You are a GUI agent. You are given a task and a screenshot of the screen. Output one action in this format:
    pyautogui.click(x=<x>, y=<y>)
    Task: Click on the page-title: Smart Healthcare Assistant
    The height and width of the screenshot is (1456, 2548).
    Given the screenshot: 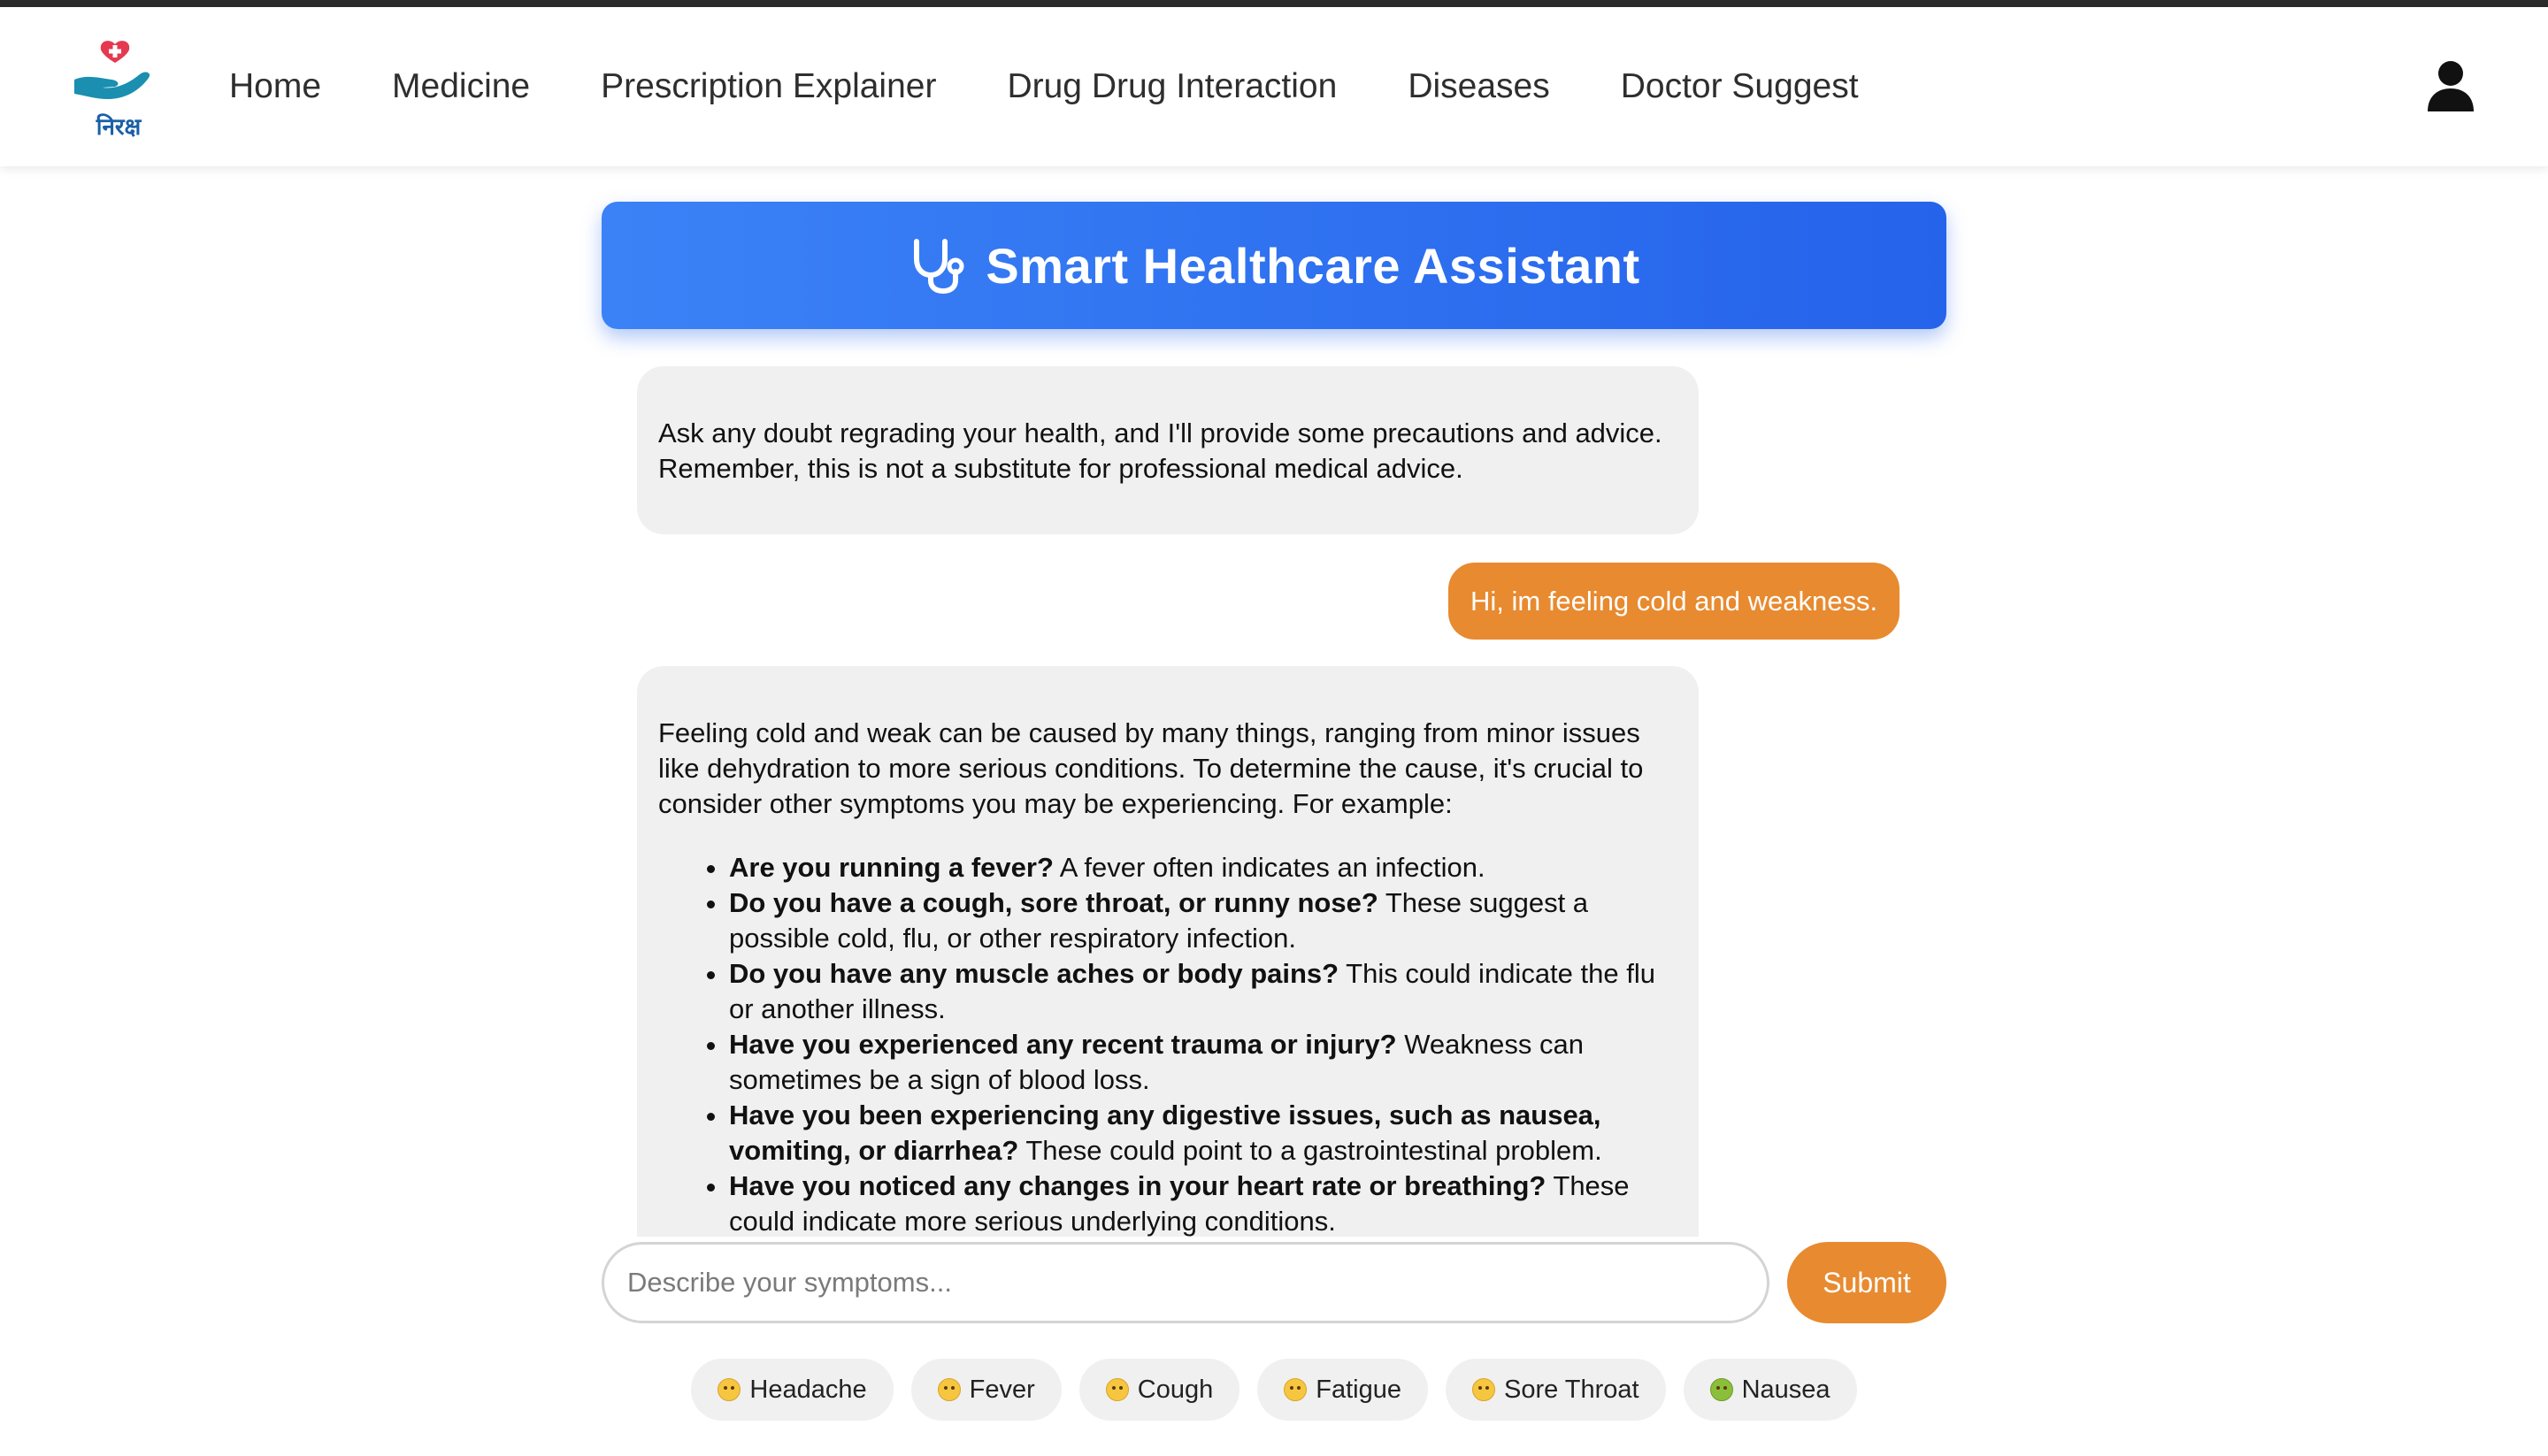 What is the action you would take?
    pyautogui.click(x=1313, y=265)
    